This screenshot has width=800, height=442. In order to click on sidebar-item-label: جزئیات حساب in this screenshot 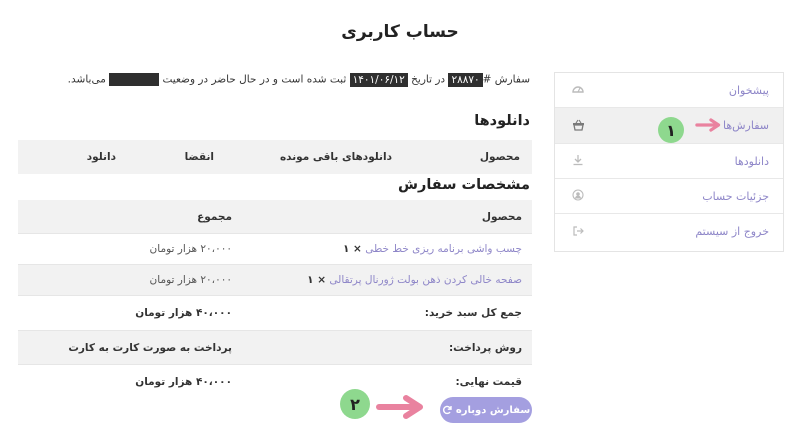, I will do `click(735, 196)`.